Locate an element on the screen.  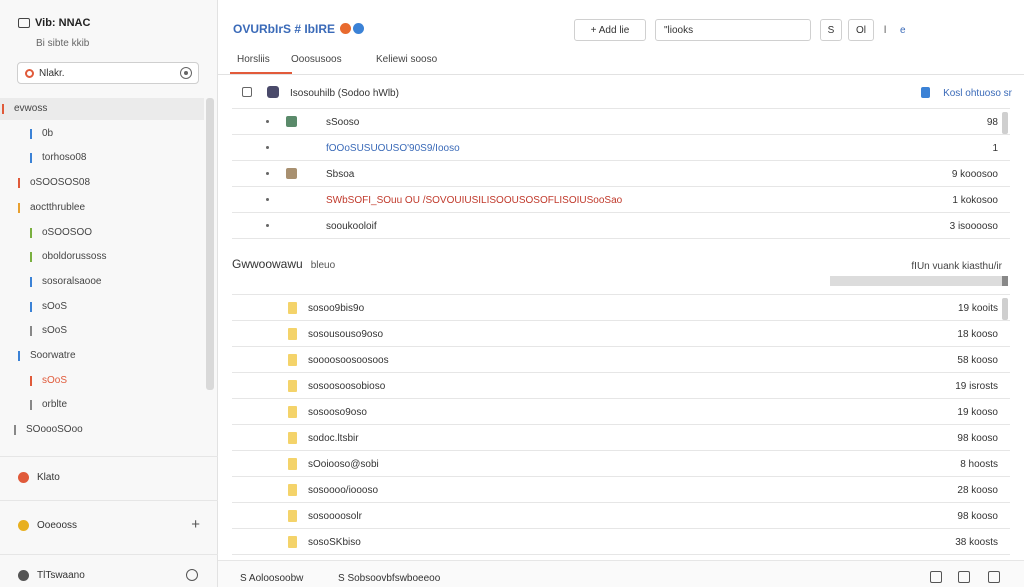
settings-icon is located at coordinates (186, 73).